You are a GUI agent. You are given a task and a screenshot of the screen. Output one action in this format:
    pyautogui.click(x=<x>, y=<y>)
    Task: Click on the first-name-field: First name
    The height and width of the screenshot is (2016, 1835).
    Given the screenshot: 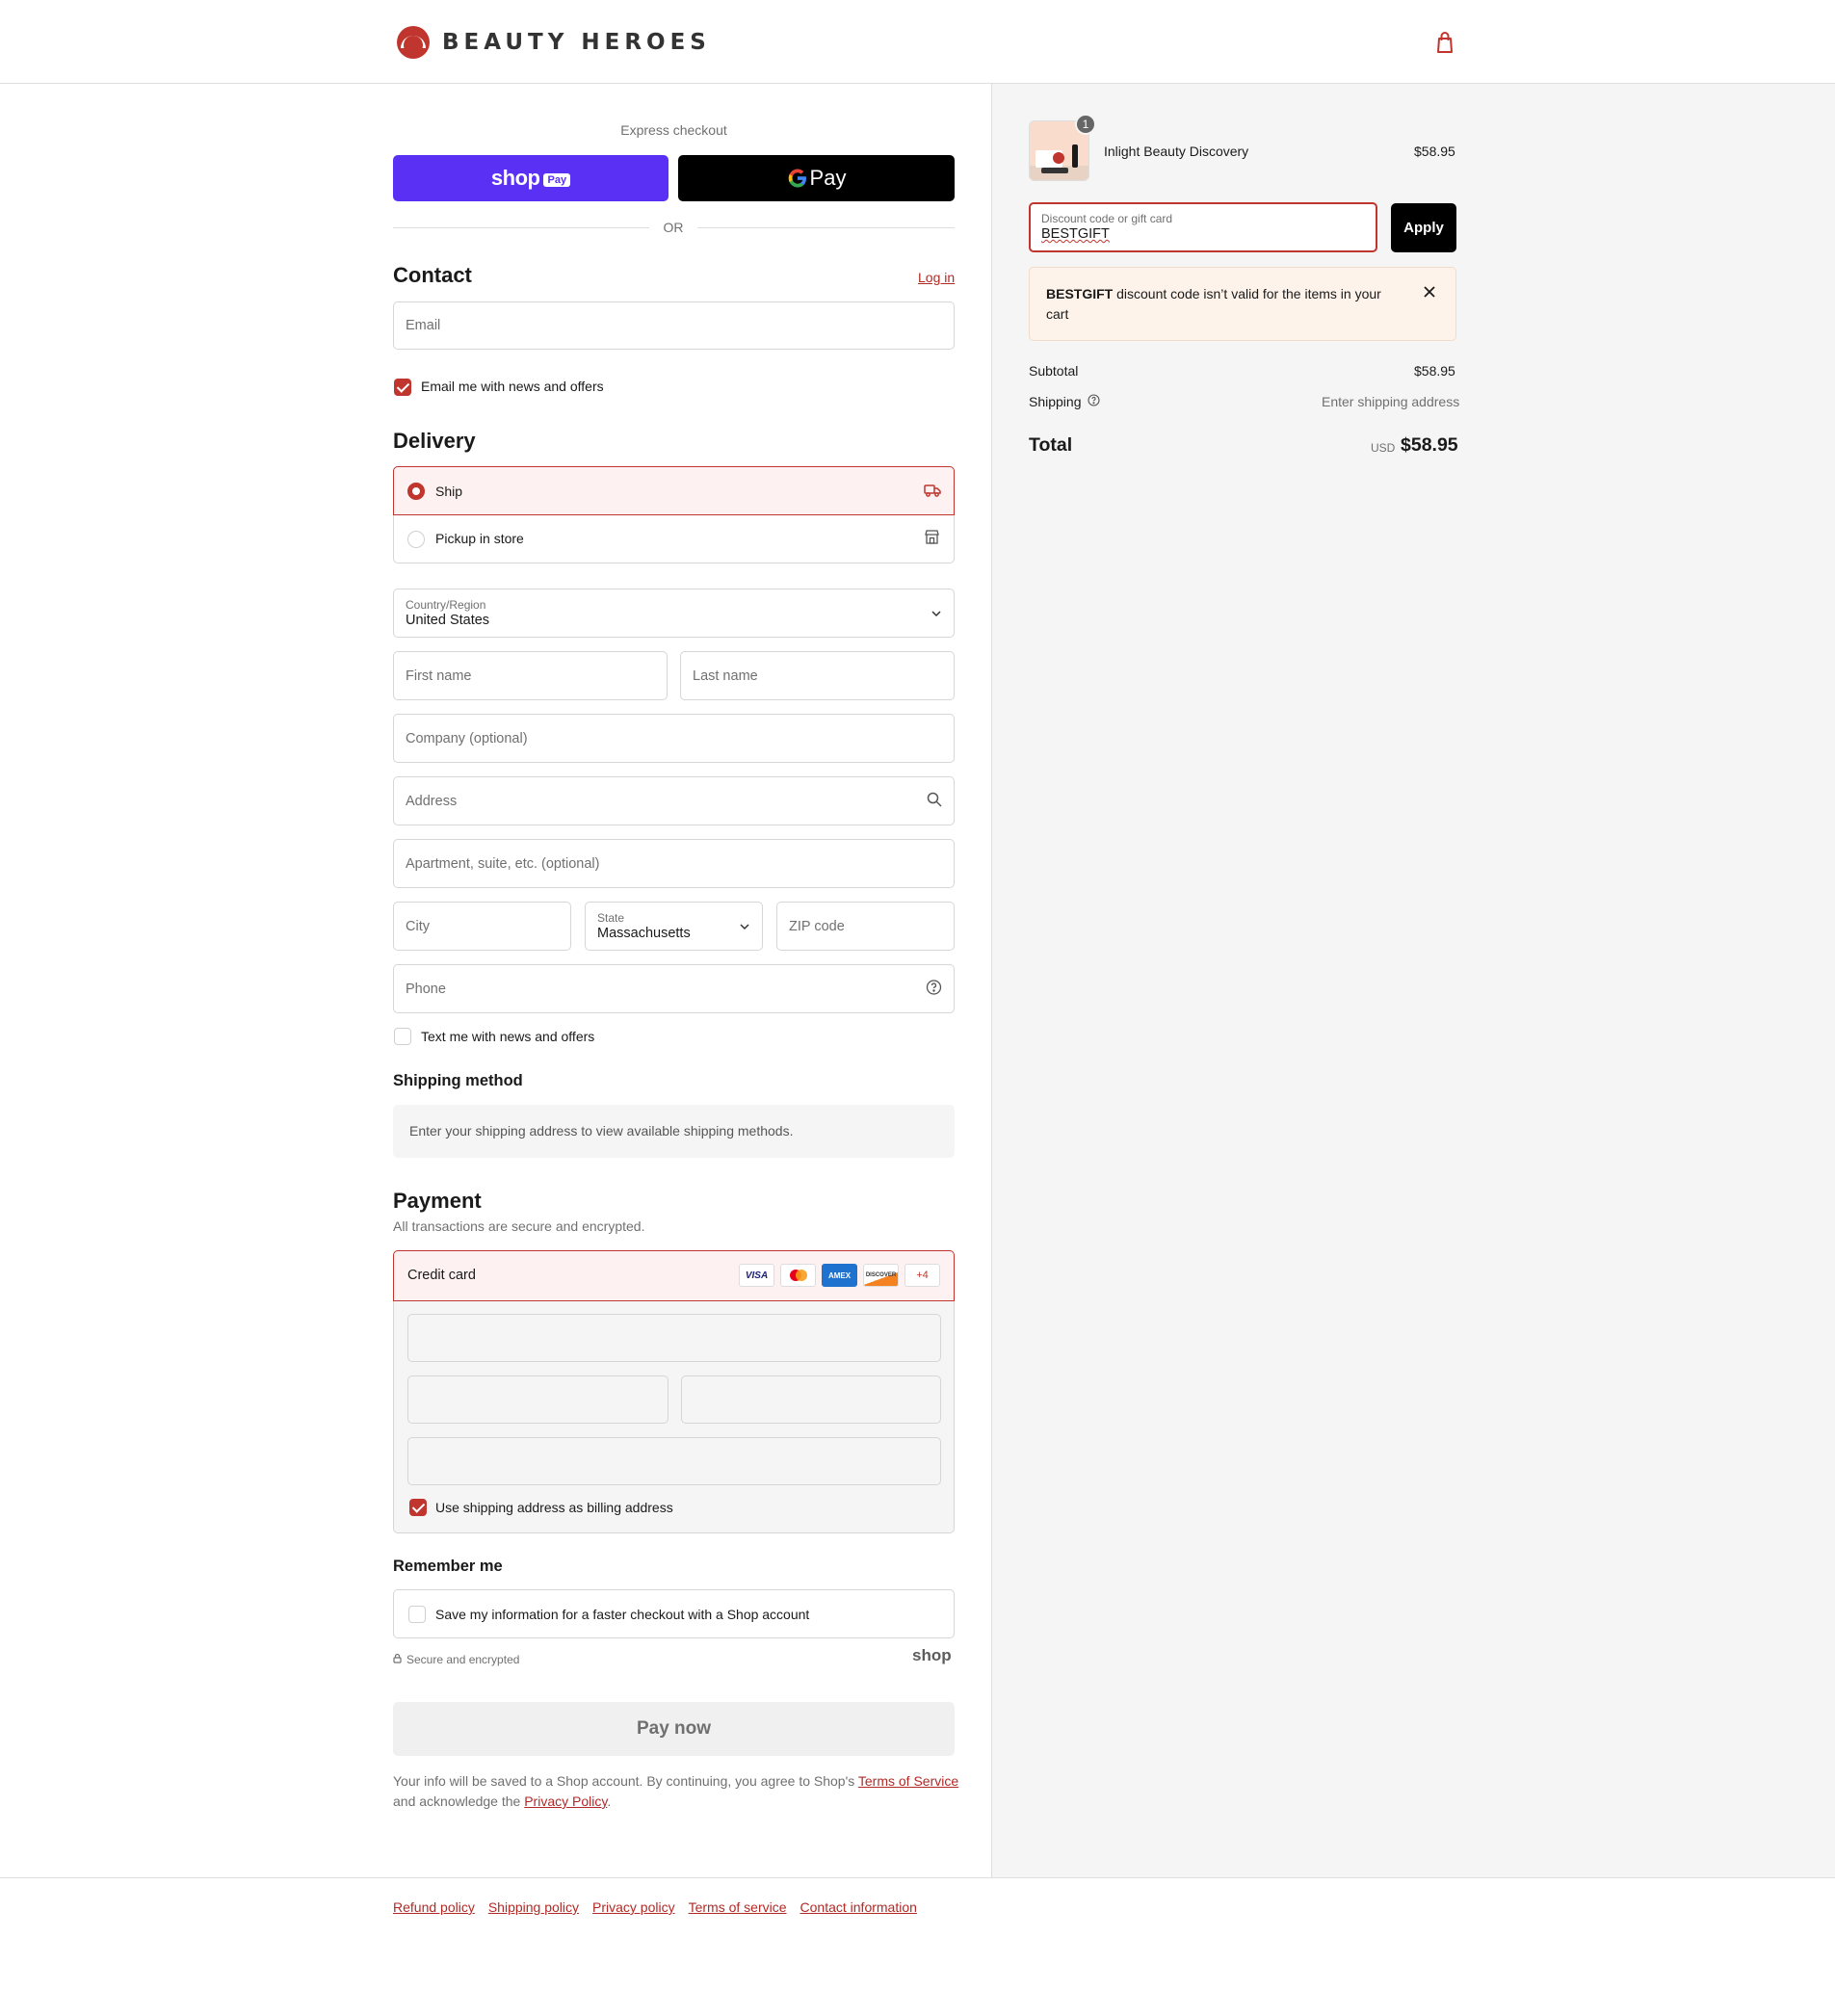 What is the action you would take?
    pyautogui.click(x=530, y=675)
    